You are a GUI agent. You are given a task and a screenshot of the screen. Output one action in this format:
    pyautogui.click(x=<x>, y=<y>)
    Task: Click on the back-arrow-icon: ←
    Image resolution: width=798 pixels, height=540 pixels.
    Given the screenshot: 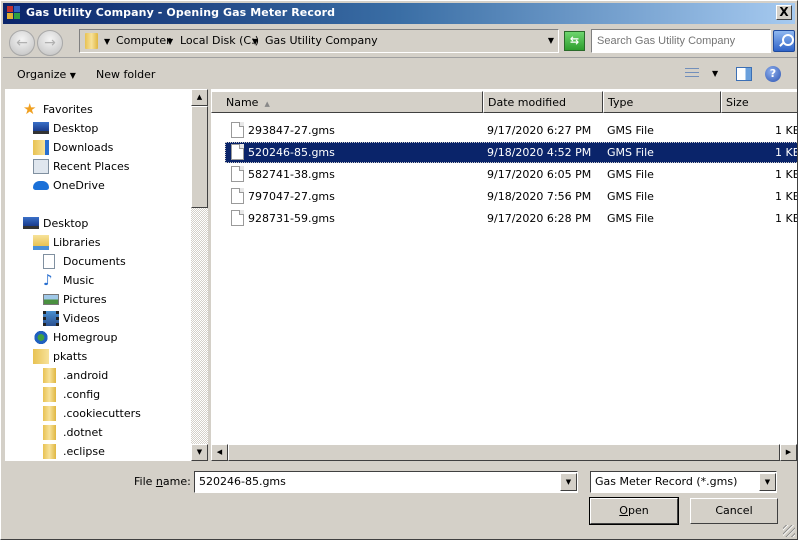 What is the action you would take?
    pyautogui.click(x=22, y=43)
    